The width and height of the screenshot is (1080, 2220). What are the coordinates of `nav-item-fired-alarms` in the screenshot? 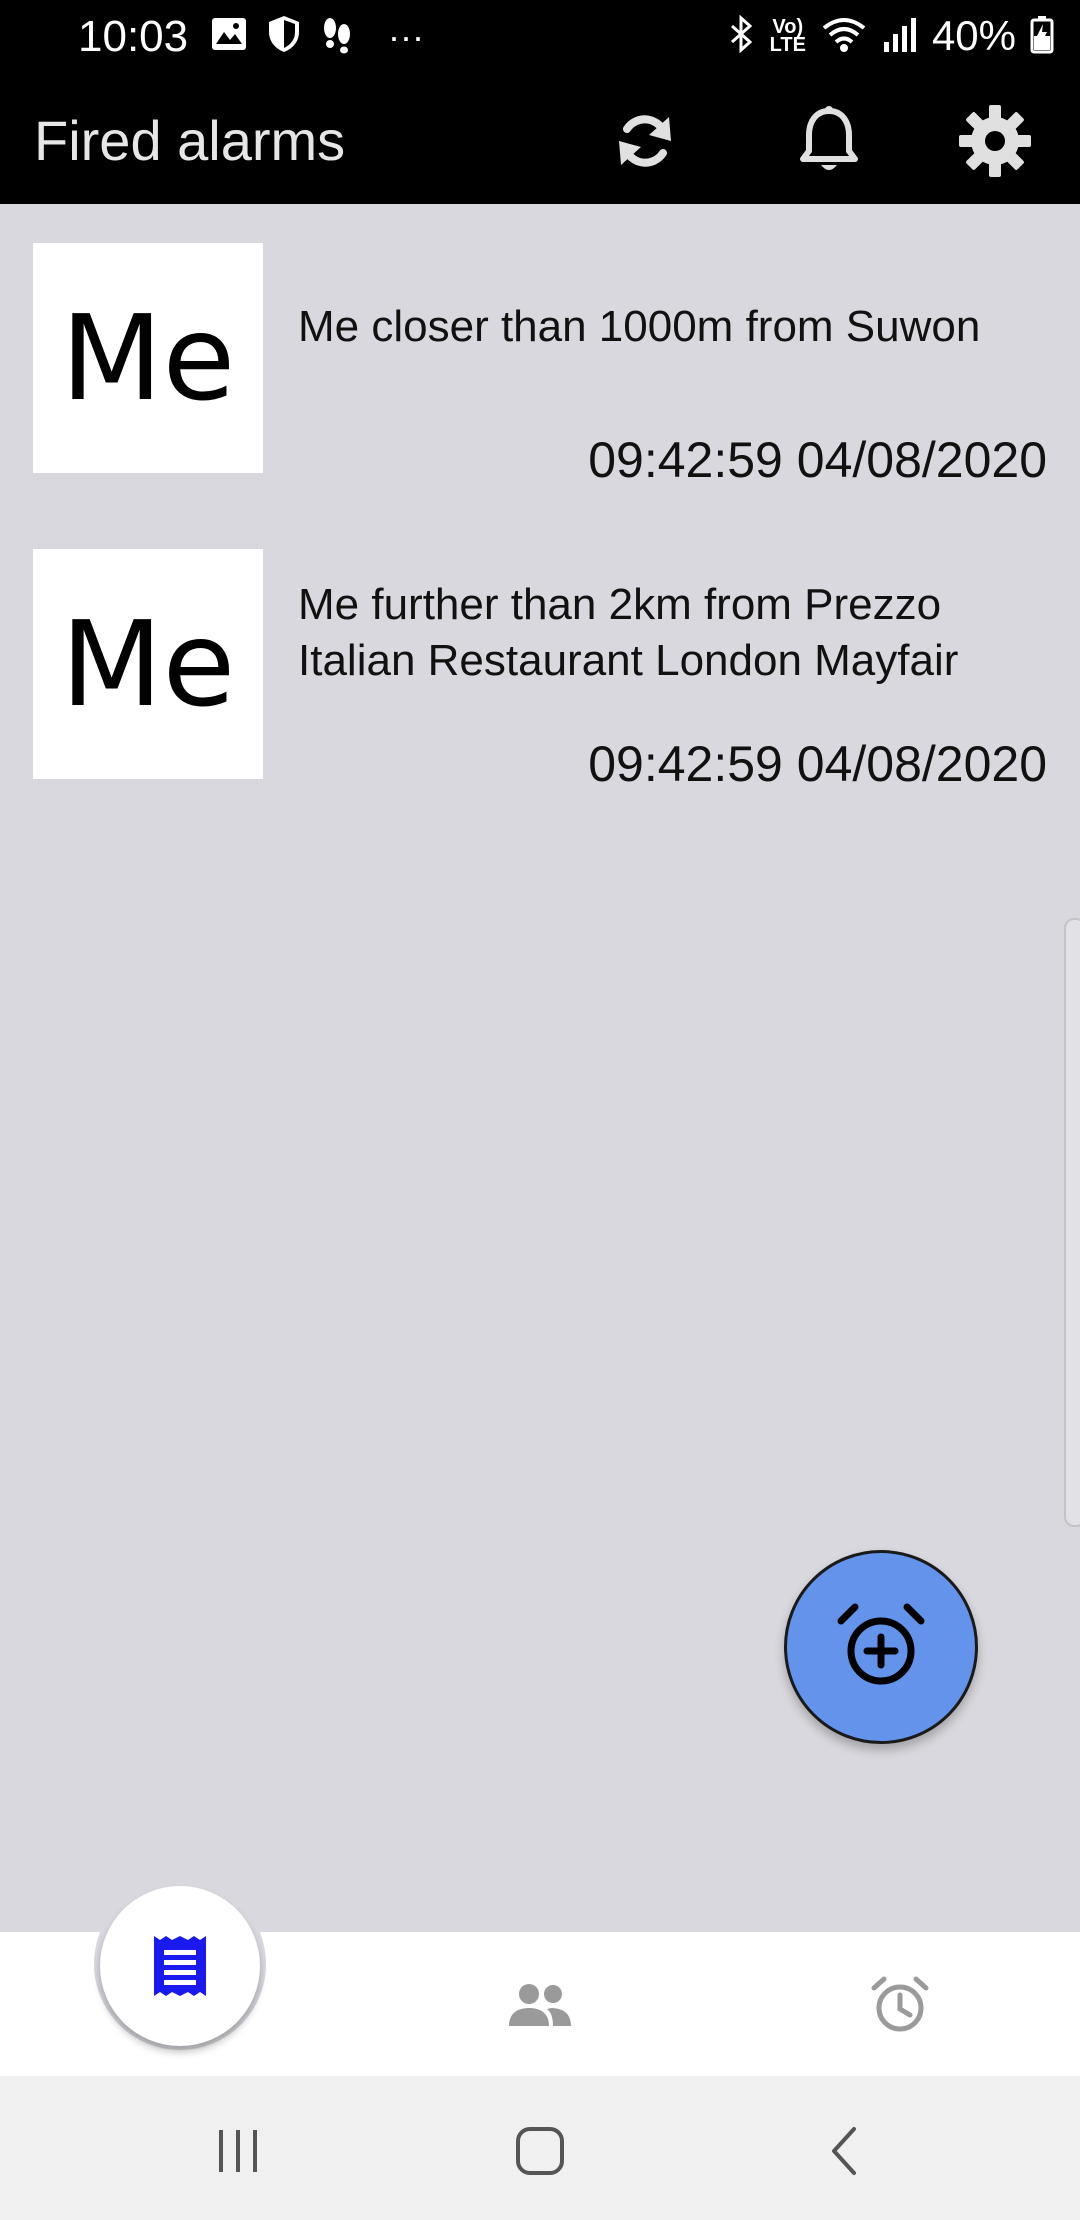 It's located at (180, 1966).